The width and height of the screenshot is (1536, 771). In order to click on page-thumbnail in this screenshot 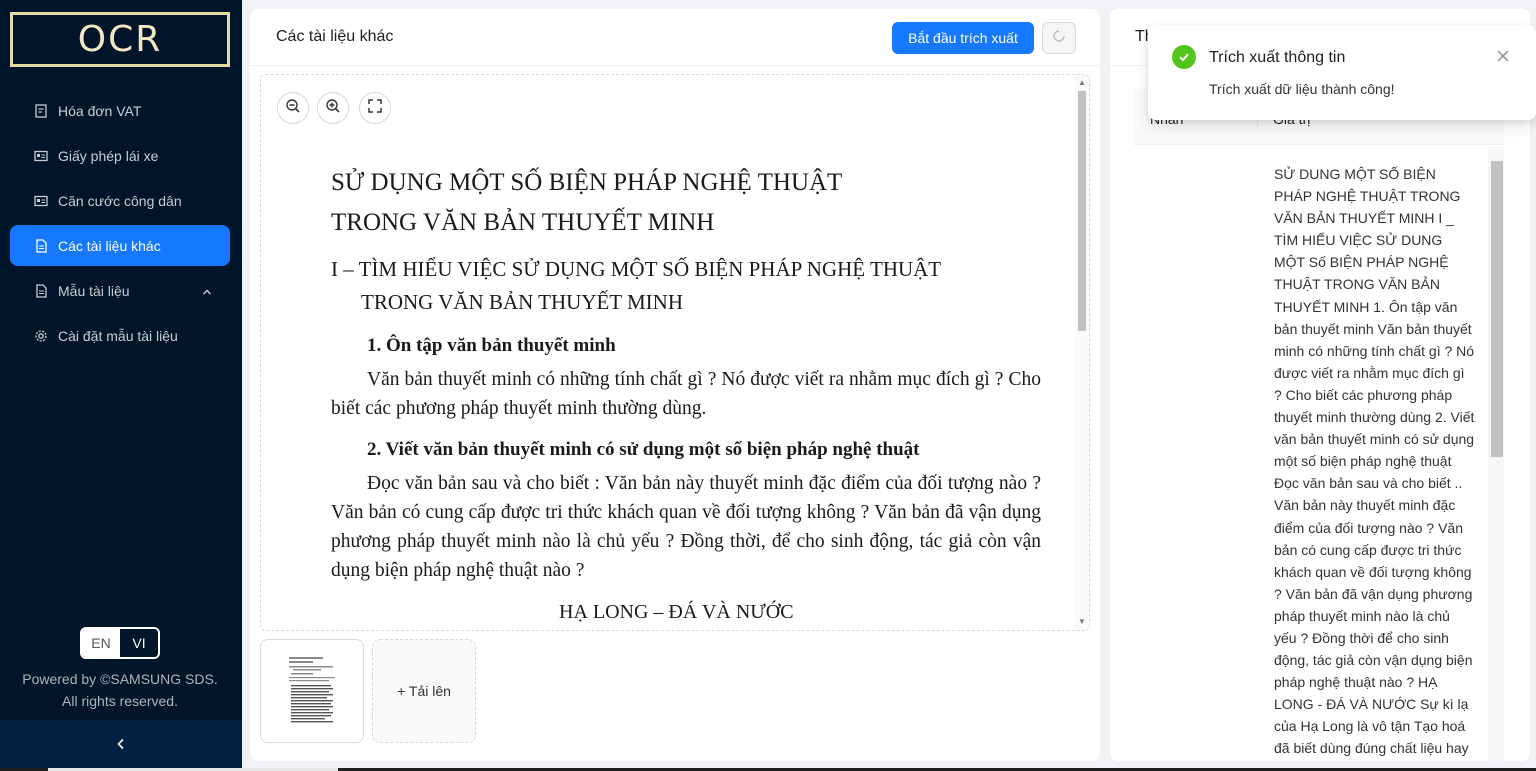, I will do `click(312, 691)`.